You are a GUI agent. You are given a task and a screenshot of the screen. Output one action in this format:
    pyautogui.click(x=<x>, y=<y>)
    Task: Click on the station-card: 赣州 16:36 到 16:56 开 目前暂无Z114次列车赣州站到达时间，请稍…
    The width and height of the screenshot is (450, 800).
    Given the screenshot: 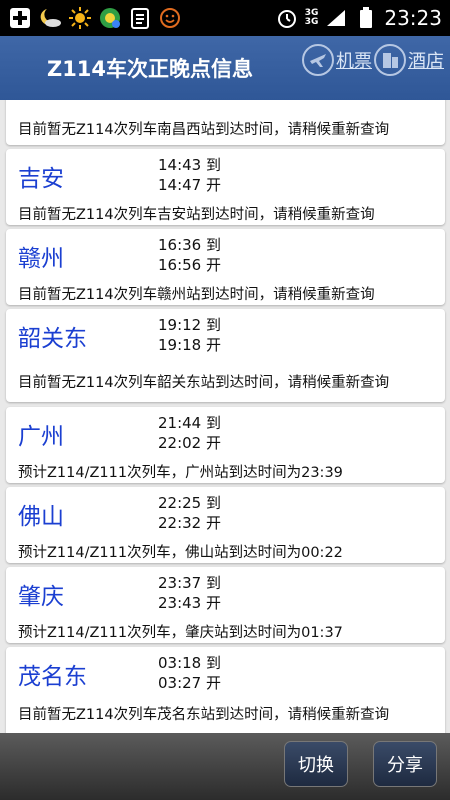 What is the action you would take?
    pyautogui.click(x=225, y=267)
    